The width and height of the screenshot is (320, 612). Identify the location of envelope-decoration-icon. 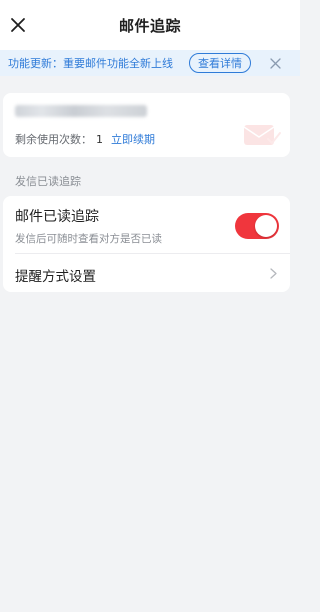
(262, 135).